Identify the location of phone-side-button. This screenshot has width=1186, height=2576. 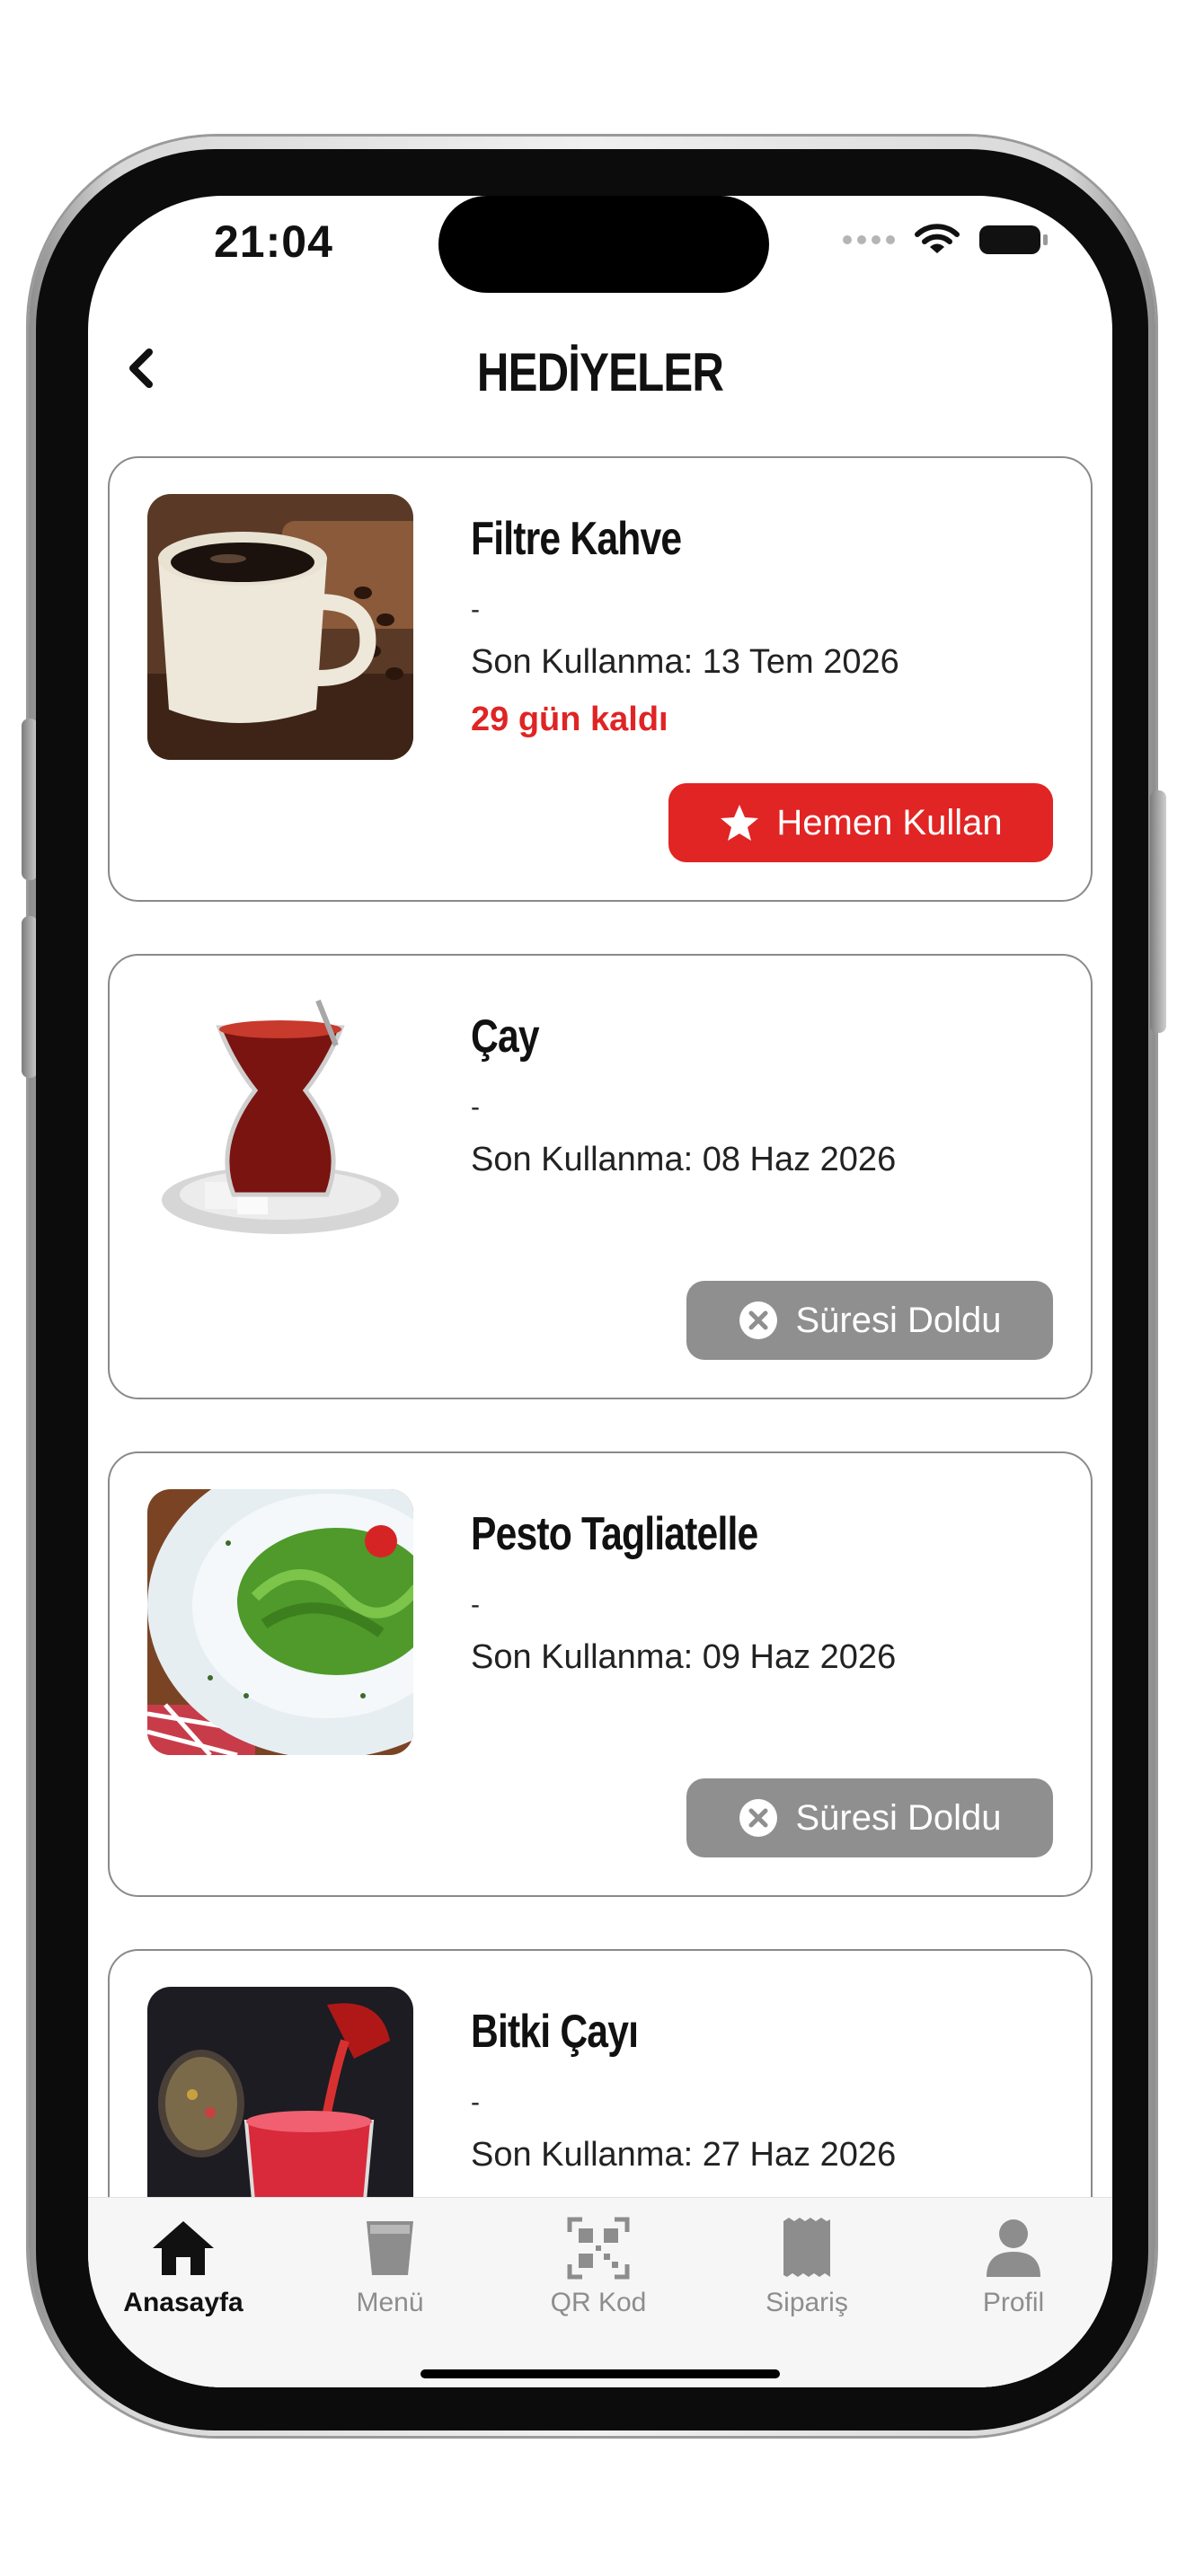
(1158, 911).